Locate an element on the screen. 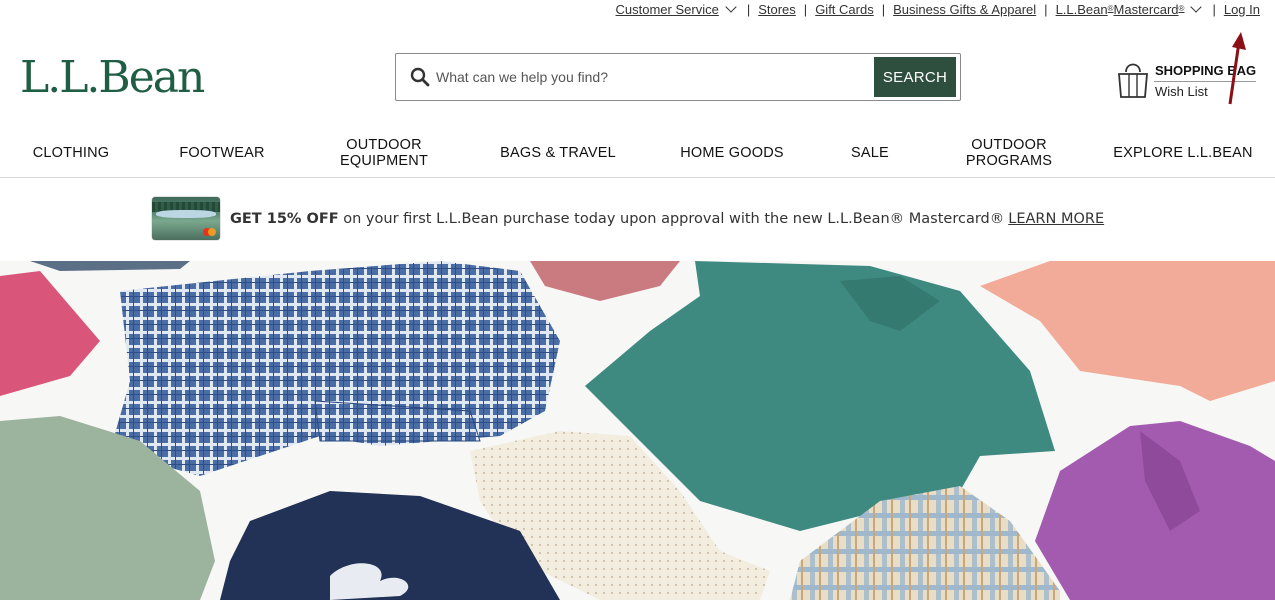 Image resolution: width=1275 pixels, height=600 pixels. annotation-arrow-icon is located at coordinates (1237, 68).